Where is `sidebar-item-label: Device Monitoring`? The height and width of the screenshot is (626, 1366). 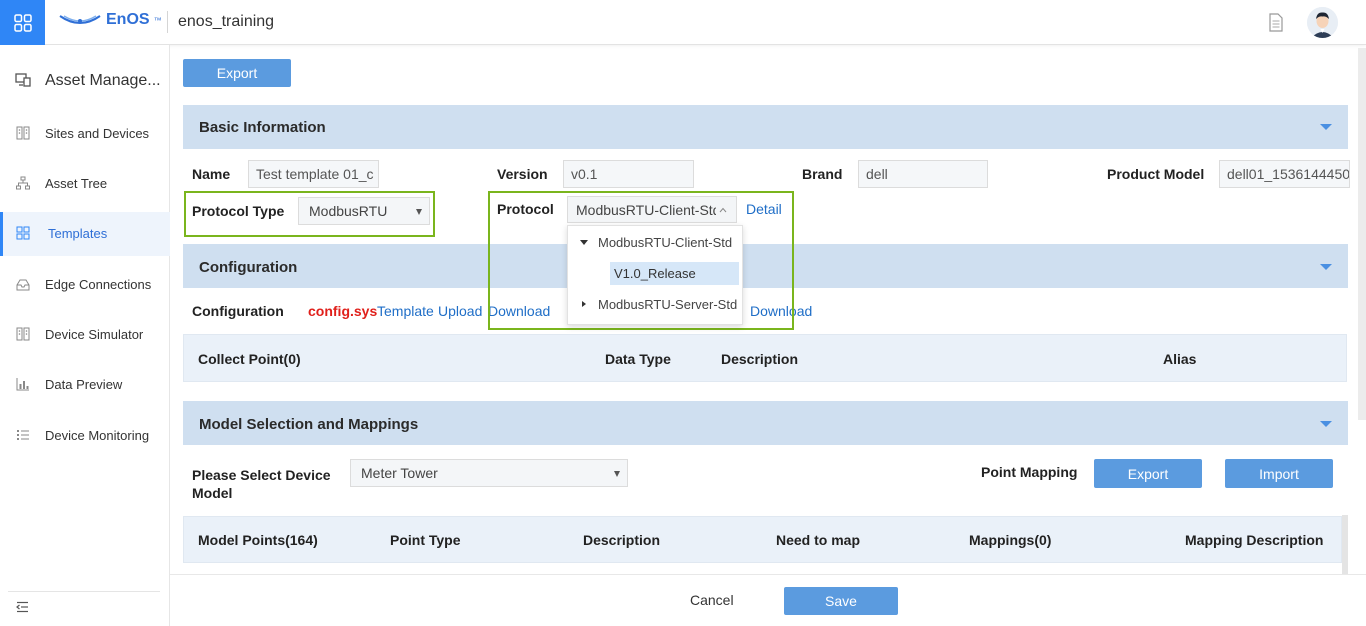
sidebar-item-label: Device Monitoring is located at coordinates (97, 435).